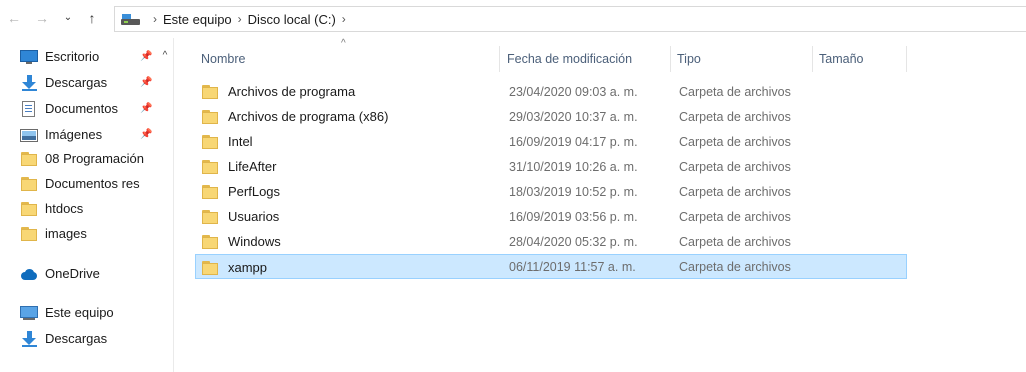  I want to click on file-date: 18/03/2019 10:52 p. m., so click(573, 191).